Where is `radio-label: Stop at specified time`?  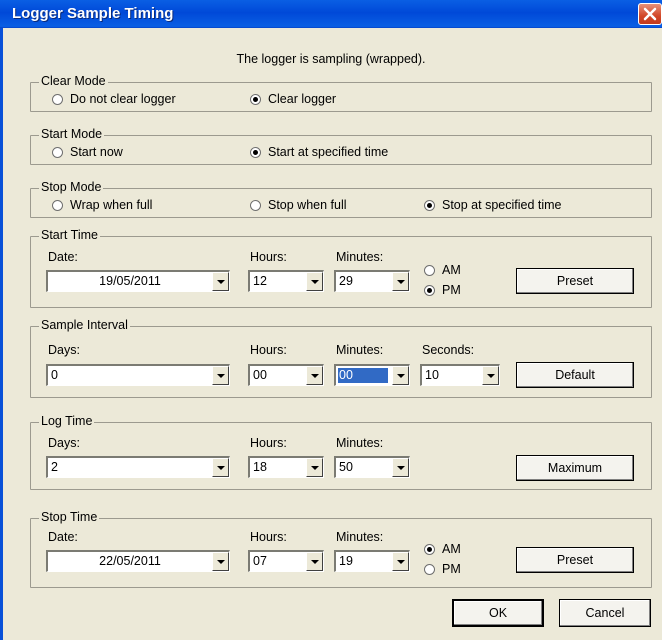 radio-label: Stop at specified time is located at coordinates (502, 205).